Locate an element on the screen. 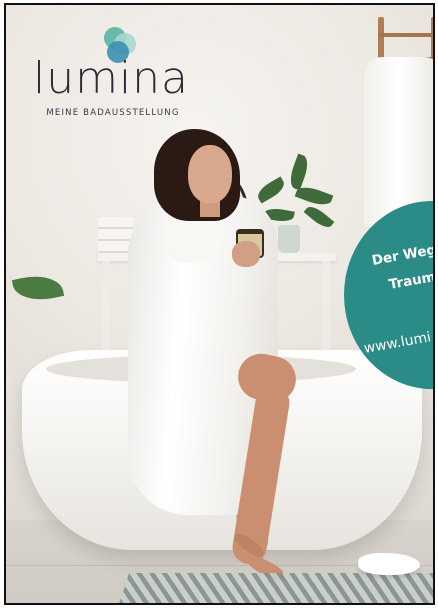 The height and width of the screenshot is (608, 438). slippers is located at coordinates (389, 564).